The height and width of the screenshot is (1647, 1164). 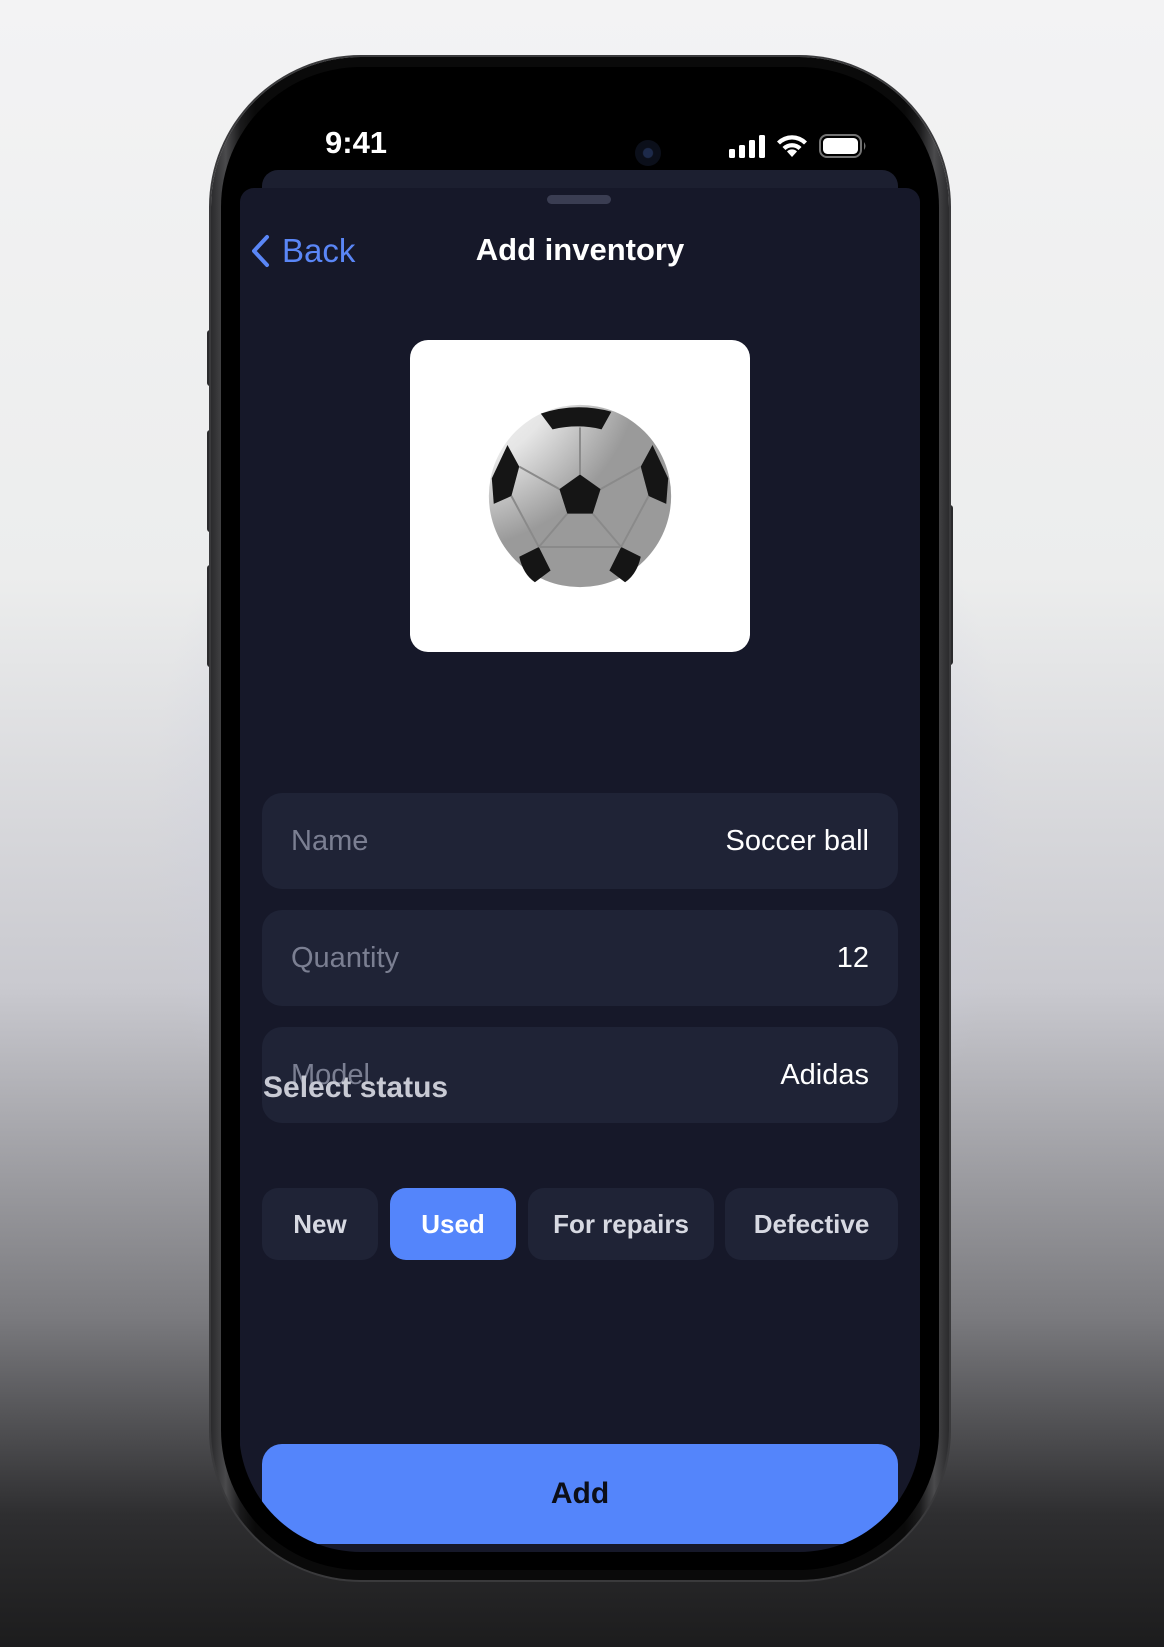 I want to click on status-time: 9:41, so click(x=356, y=142).